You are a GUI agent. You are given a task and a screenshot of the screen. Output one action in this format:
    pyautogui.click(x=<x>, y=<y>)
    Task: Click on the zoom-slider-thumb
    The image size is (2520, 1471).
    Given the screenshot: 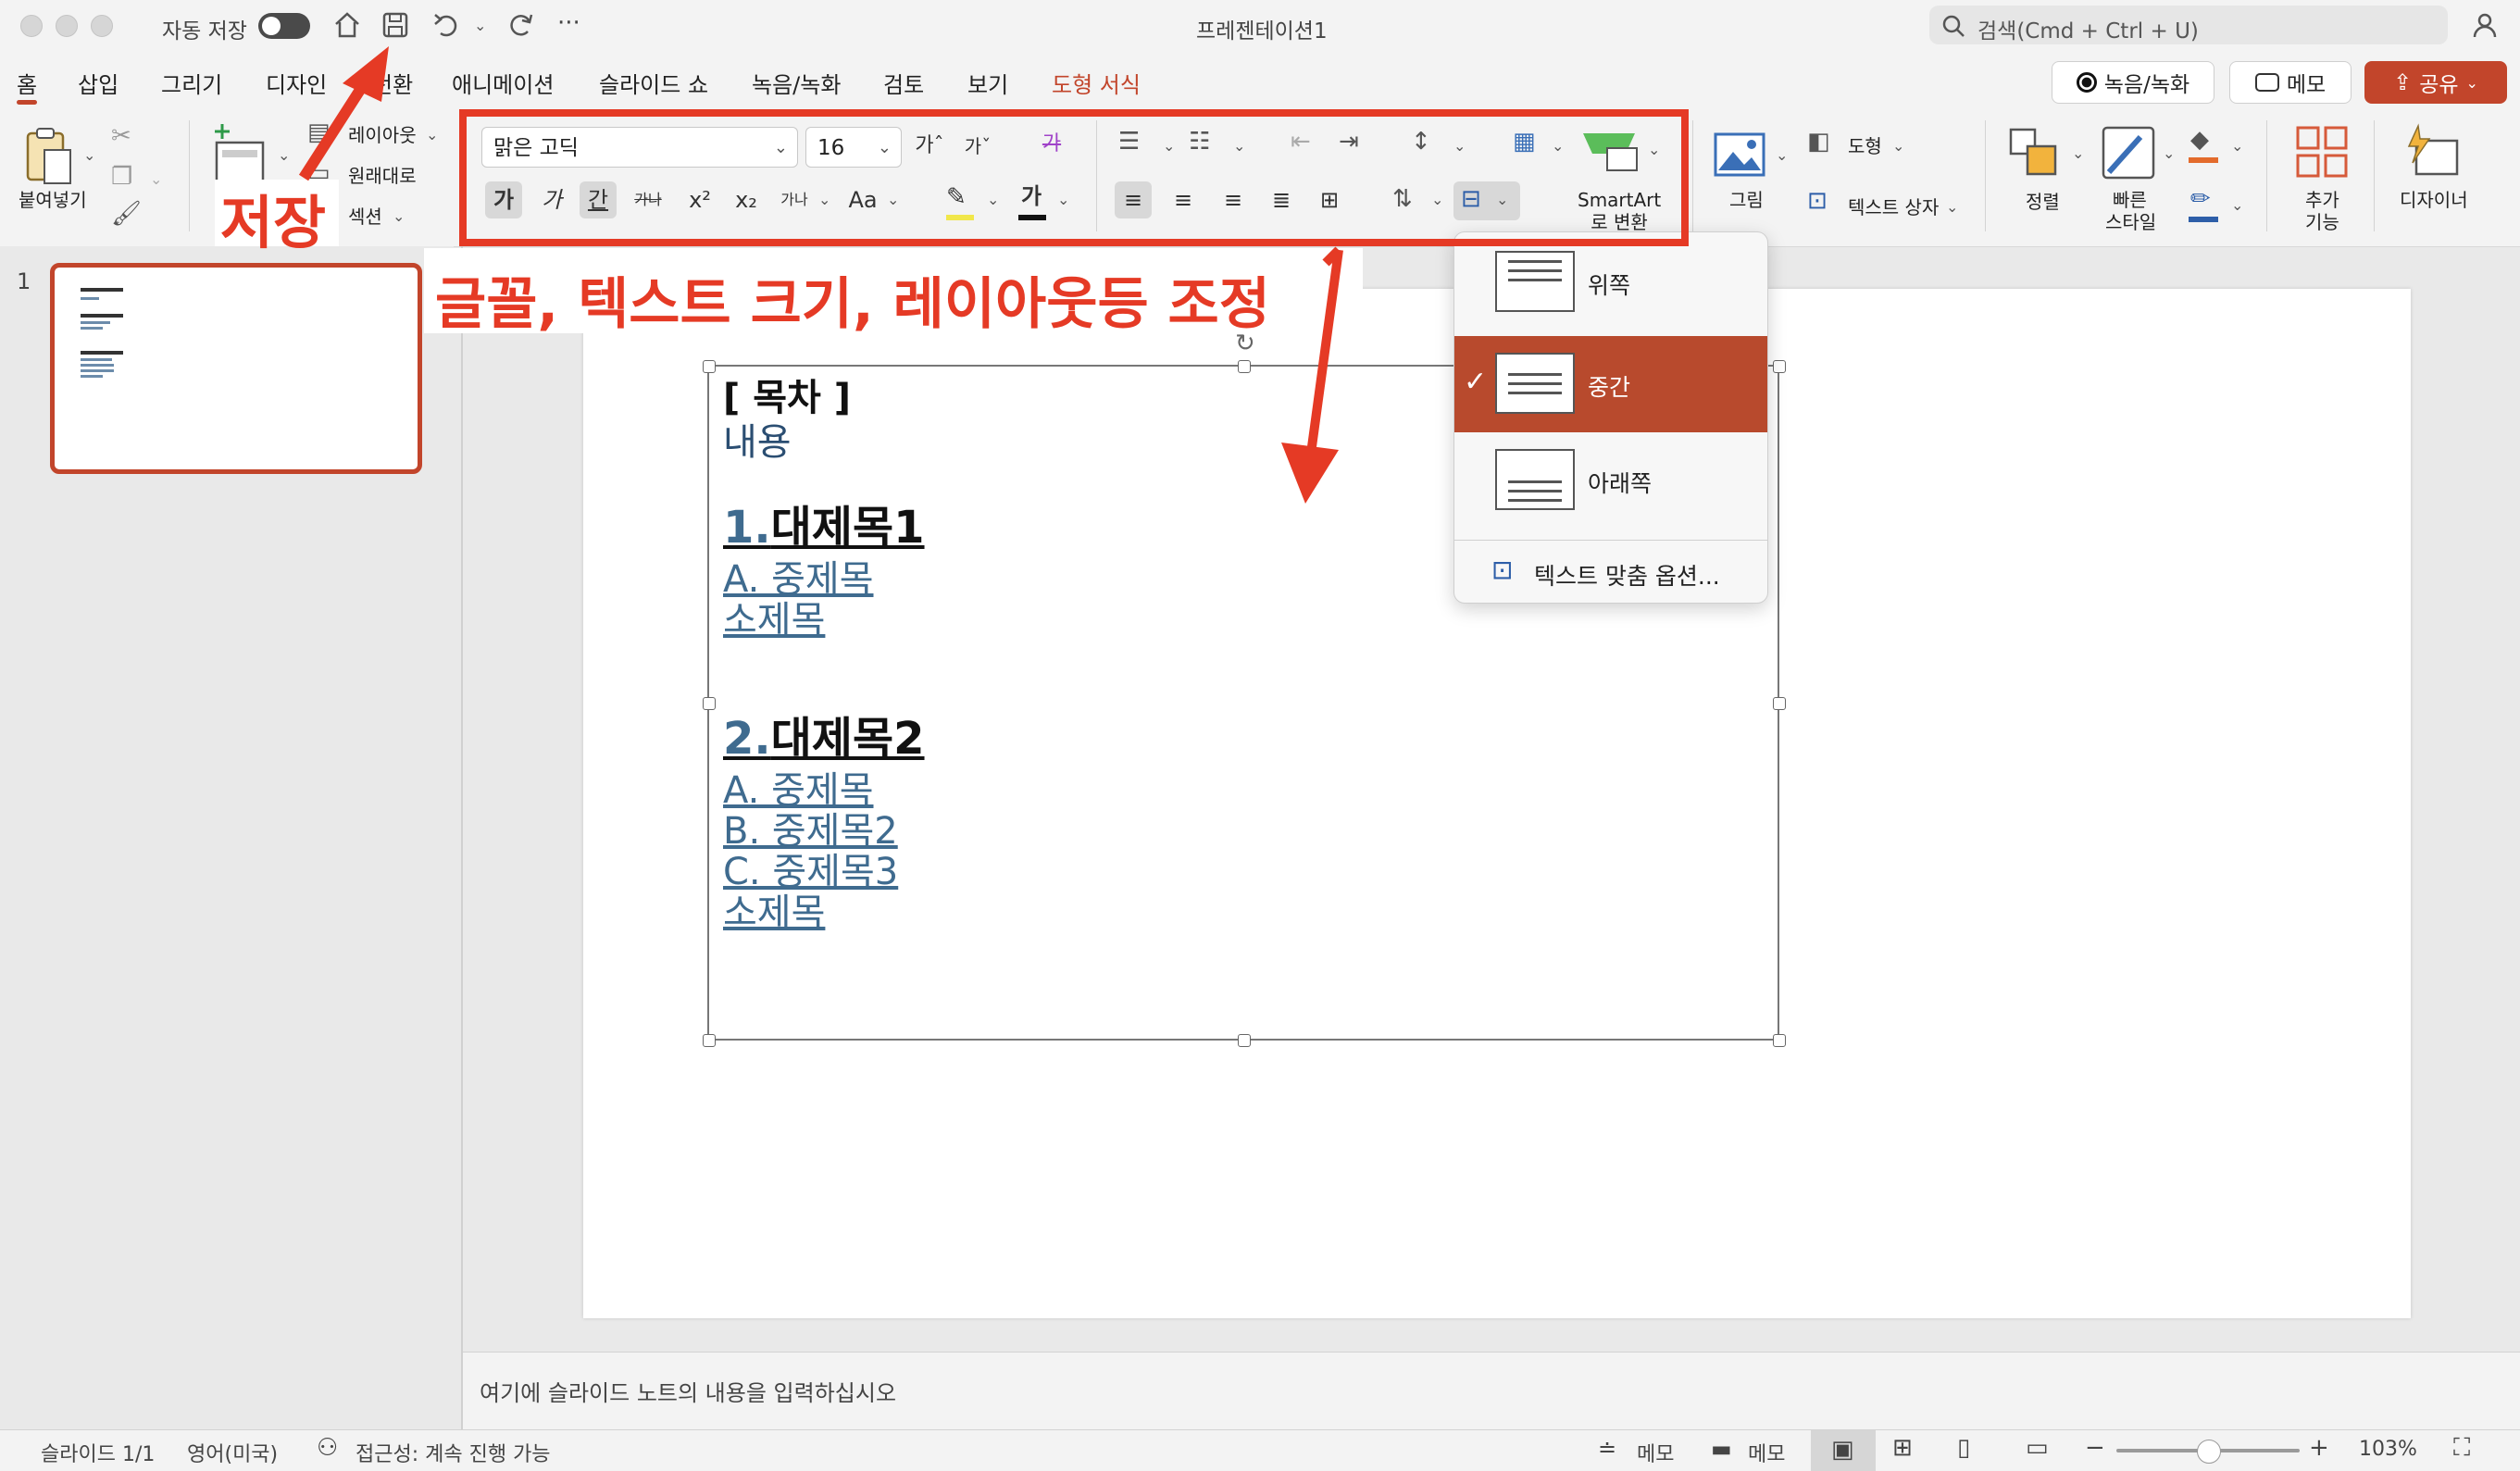 What is the action you would take?
    pyautogui.click(x=2209, y=1452)
    